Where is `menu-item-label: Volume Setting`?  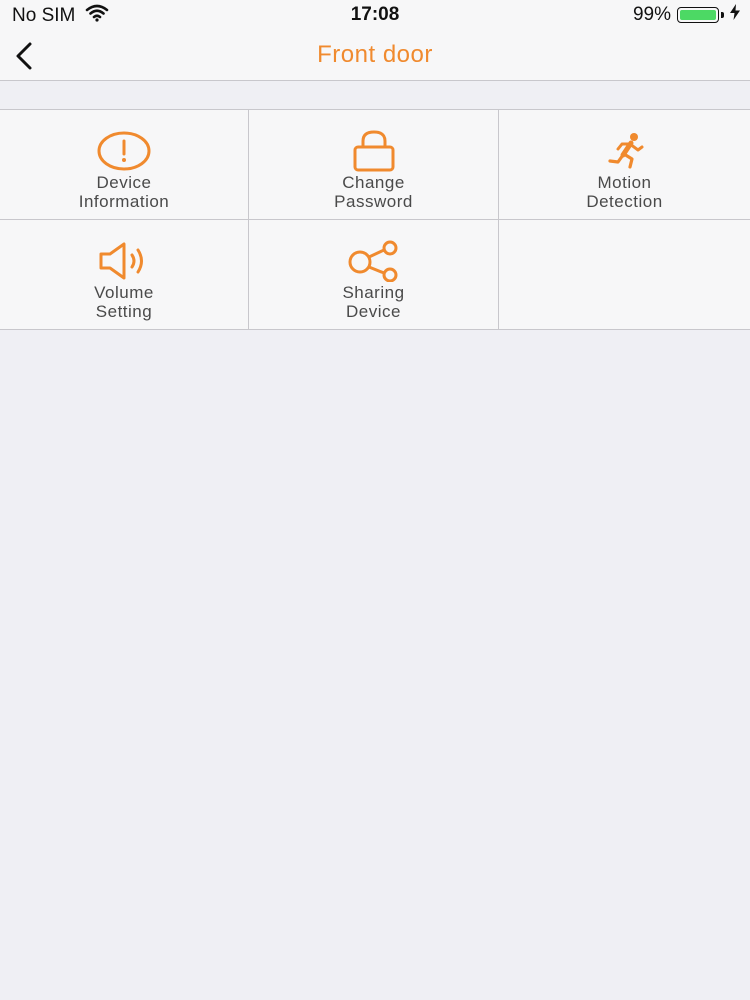
menu-item-label: Volume Setting is located at coordinates (124, 302).